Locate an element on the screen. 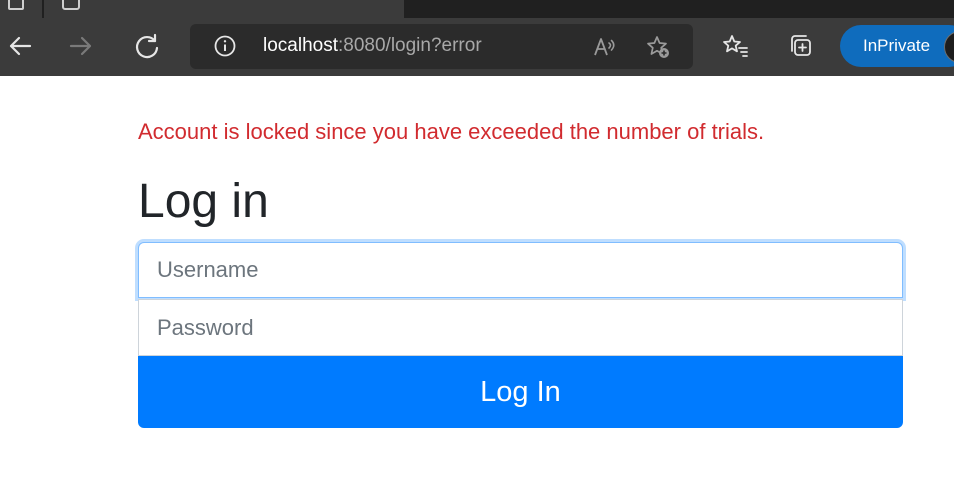 The width and height of the screenshot is (954, 502). inprivate-button: InPrivate is located at coordinates (897, 46).